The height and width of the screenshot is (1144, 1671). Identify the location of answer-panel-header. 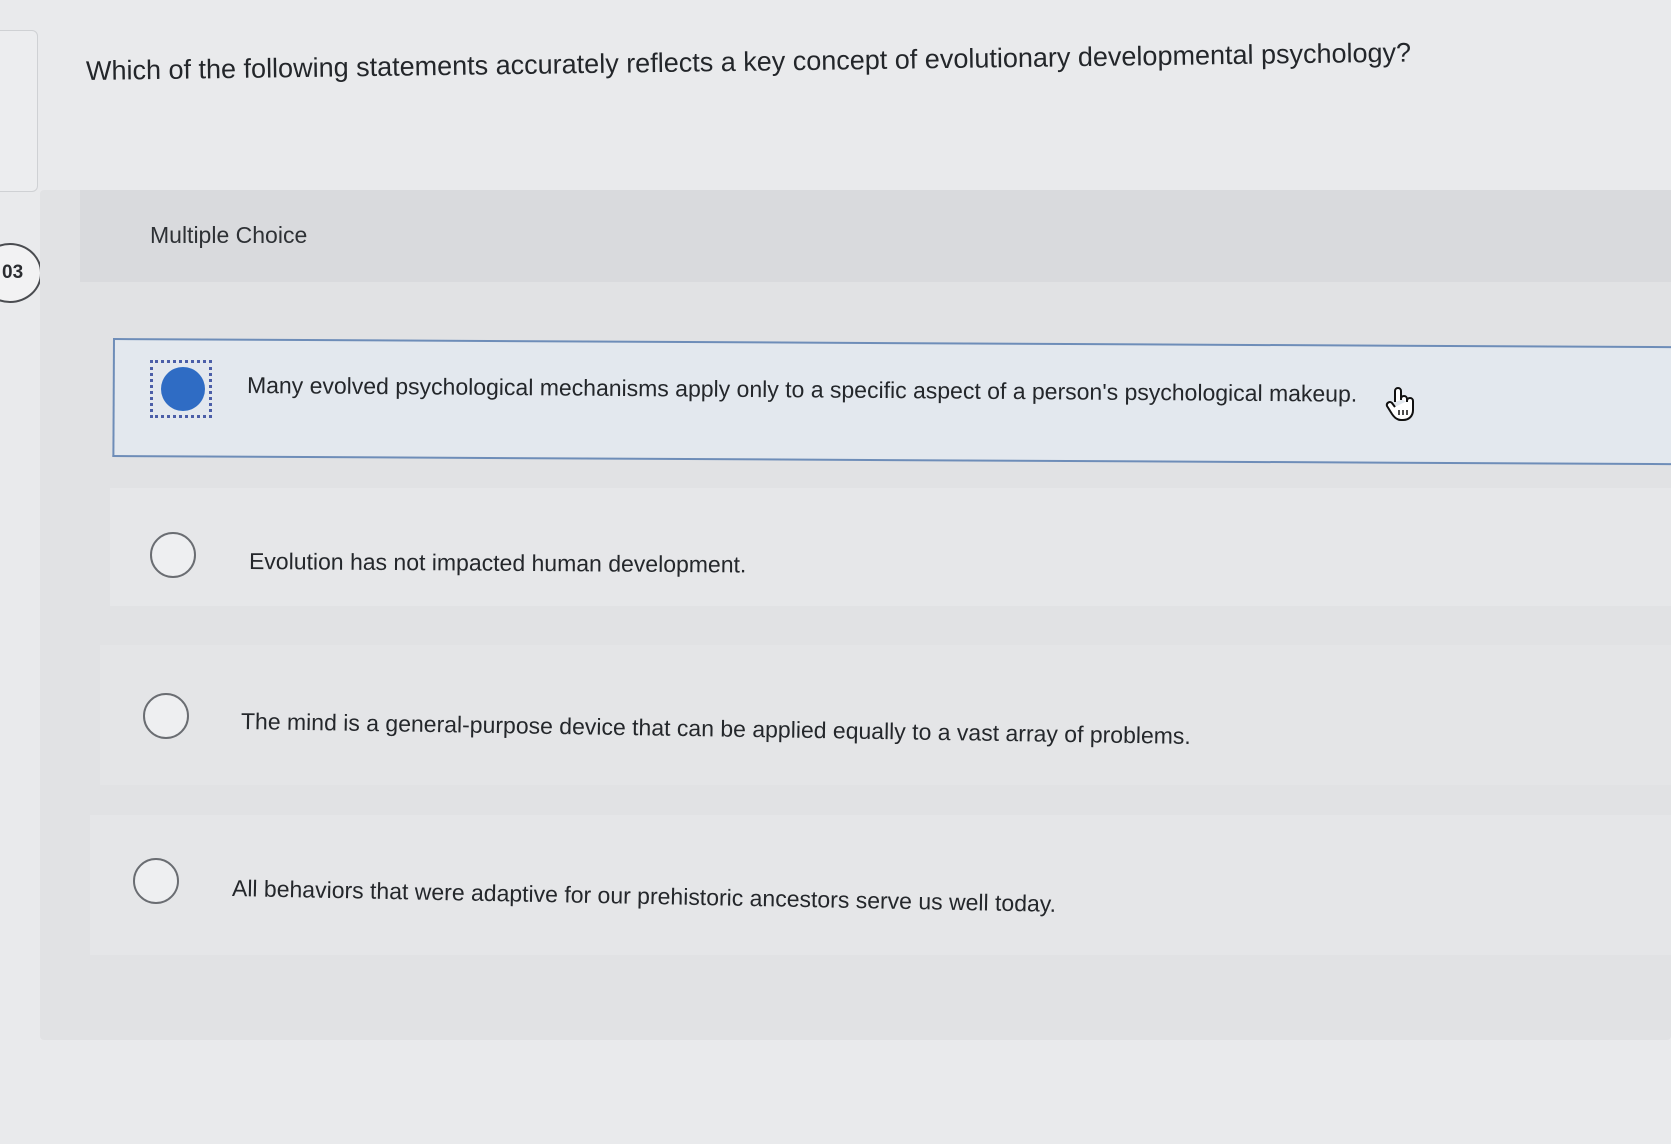
(875, 236).